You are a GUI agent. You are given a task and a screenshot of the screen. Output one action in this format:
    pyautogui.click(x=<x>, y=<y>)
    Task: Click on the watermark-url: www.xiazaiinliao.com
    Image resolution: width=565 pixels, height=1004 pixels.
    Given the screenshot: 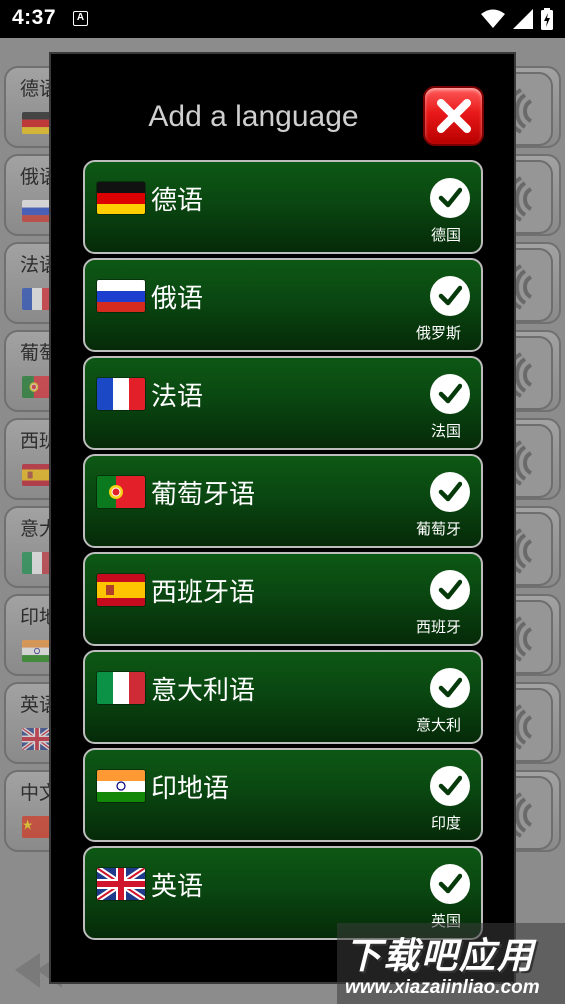 What is the action you would take?
    pyautogui.click(x=442, y=987)
    